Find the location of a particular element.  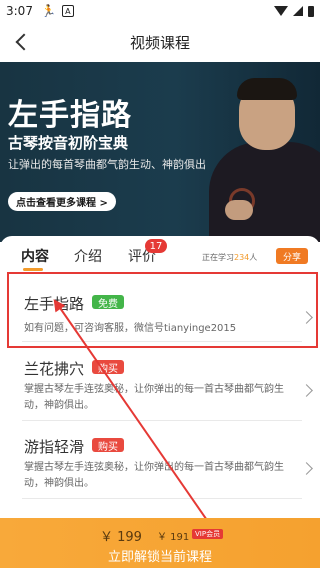

unlock-course-bar: ￥ 199 ￥ 191 VIP会员 立即解锁当前课程 is located at coordinates (160, 543).